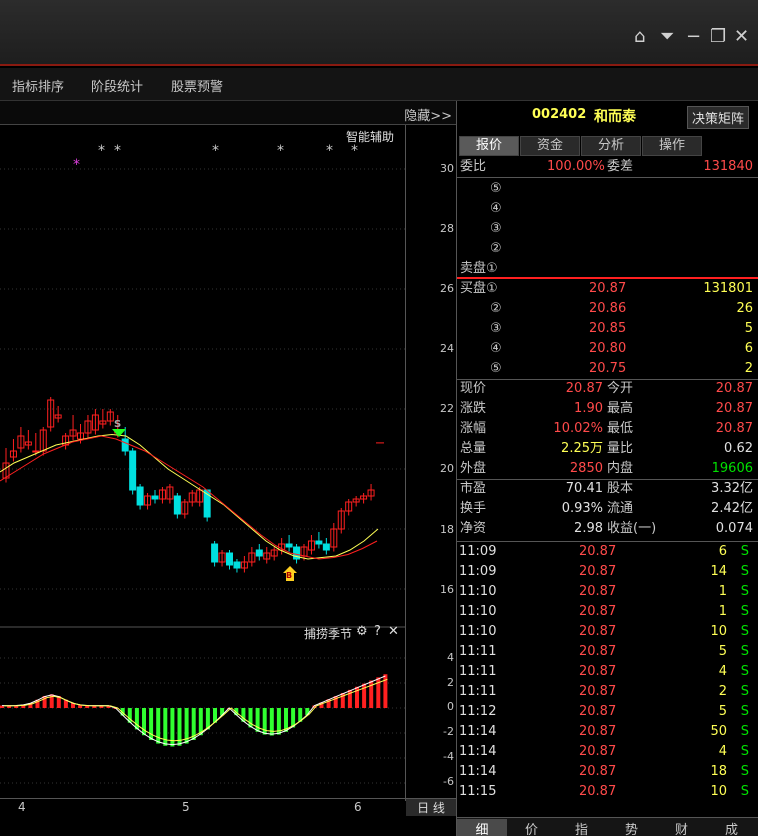 The height and width of the screenshot is (836, 758). What do you see at coordinates (722, 591) in the screenshot?
I see `tick-volume: 1` at bounding box center [722, 591].